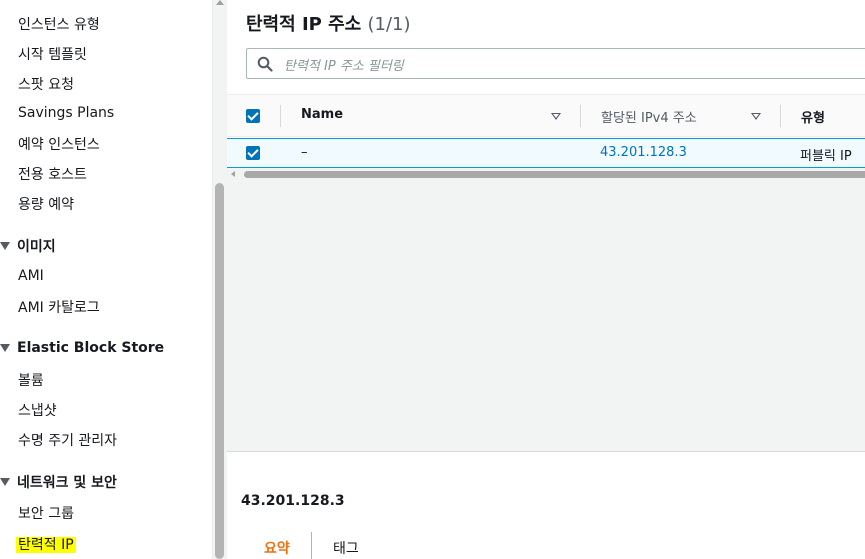 The image size is (865, 559). What do you see at coordinates (344, 64) in the screenshot?
I see `search-input: 탄력적 IP 주소 필터링` at bounding box center [344, 64].